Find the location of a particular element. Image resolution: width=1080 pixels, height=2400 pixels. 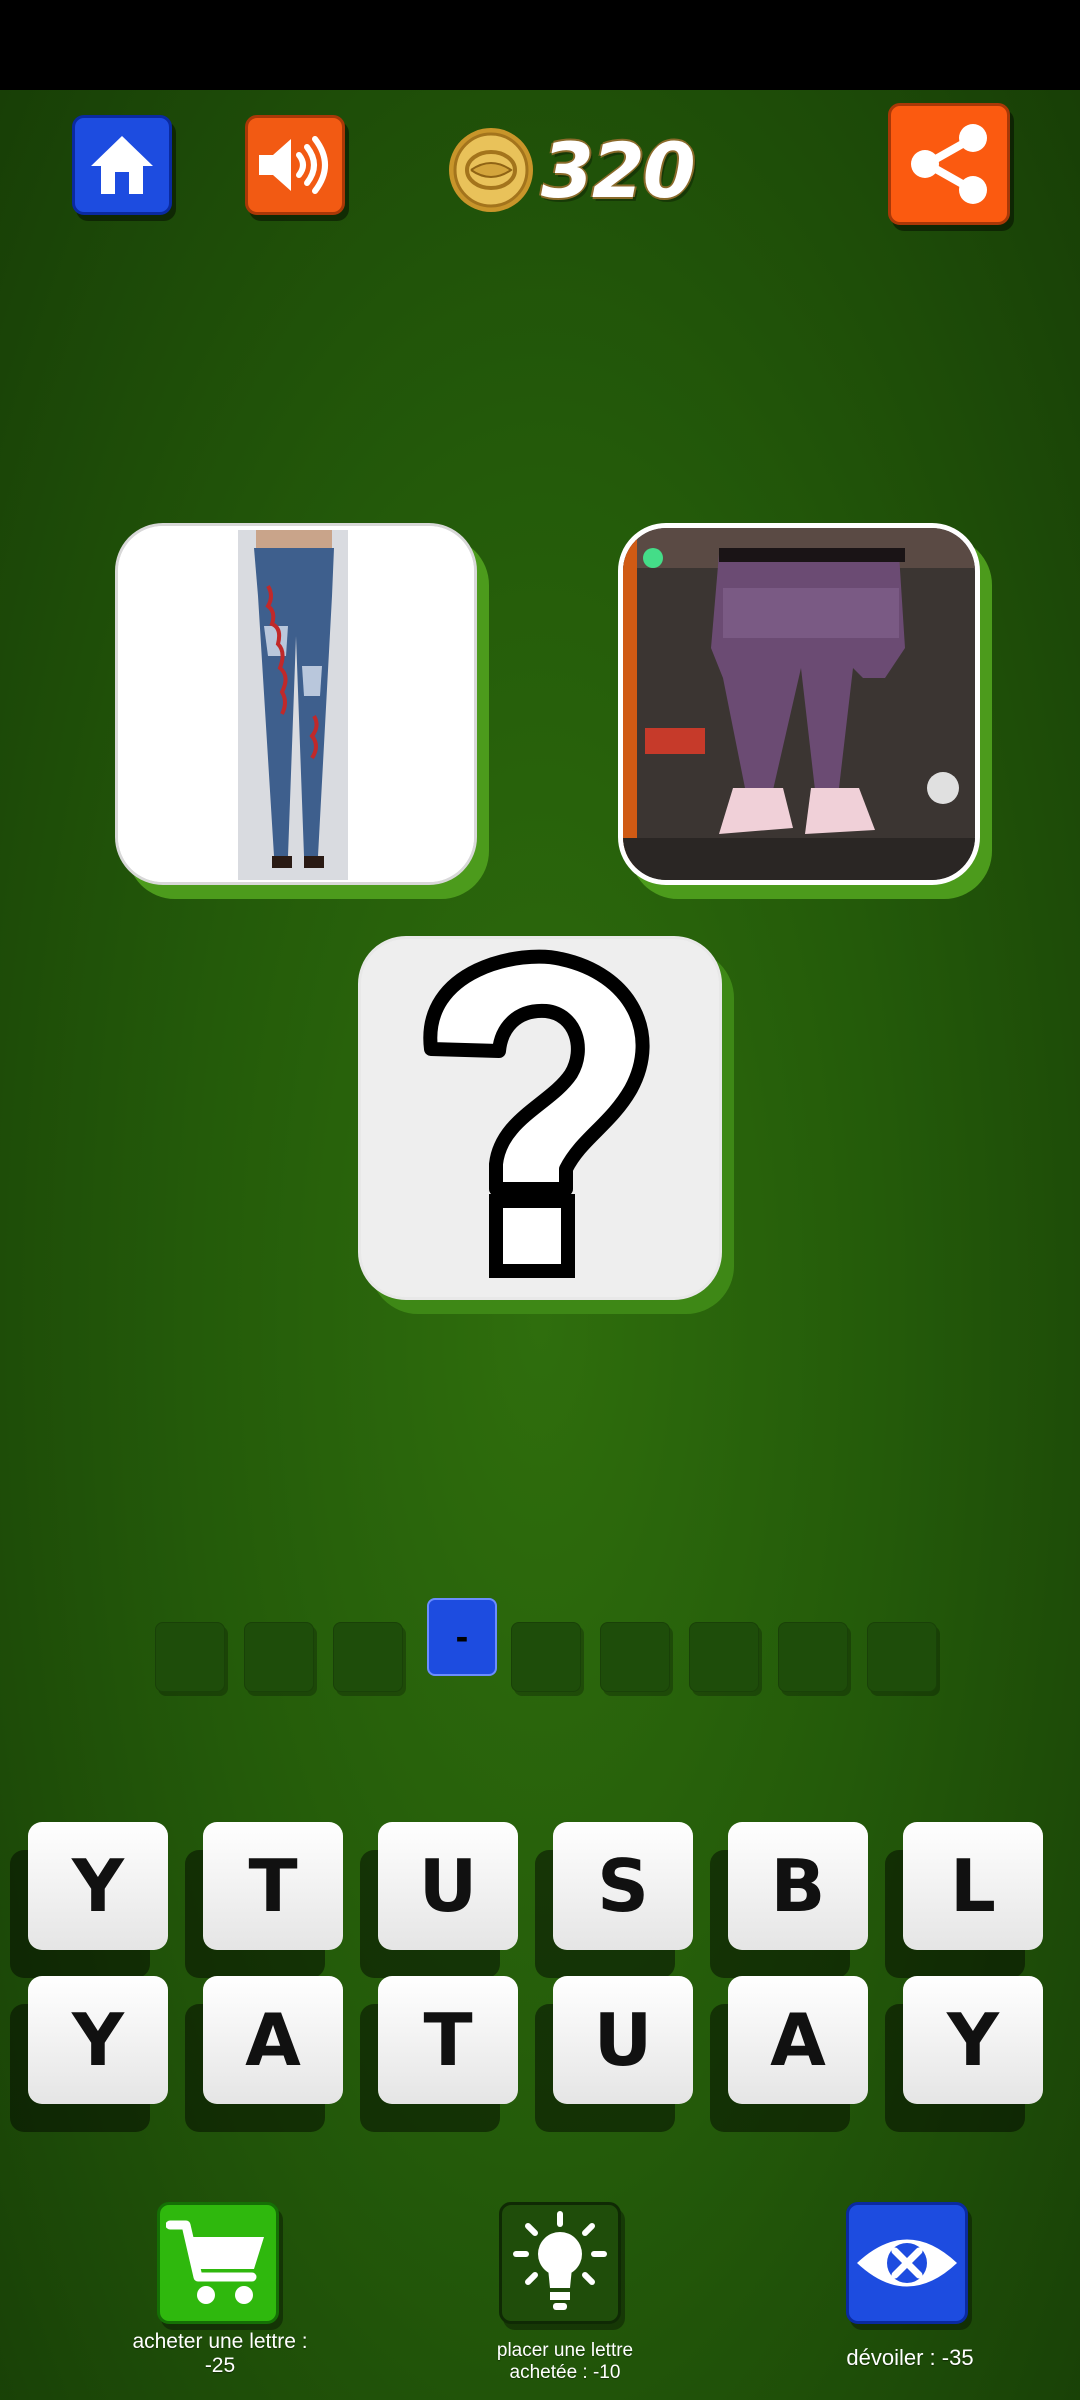

skinny-jeans-image is located at coordinates (296, 704).